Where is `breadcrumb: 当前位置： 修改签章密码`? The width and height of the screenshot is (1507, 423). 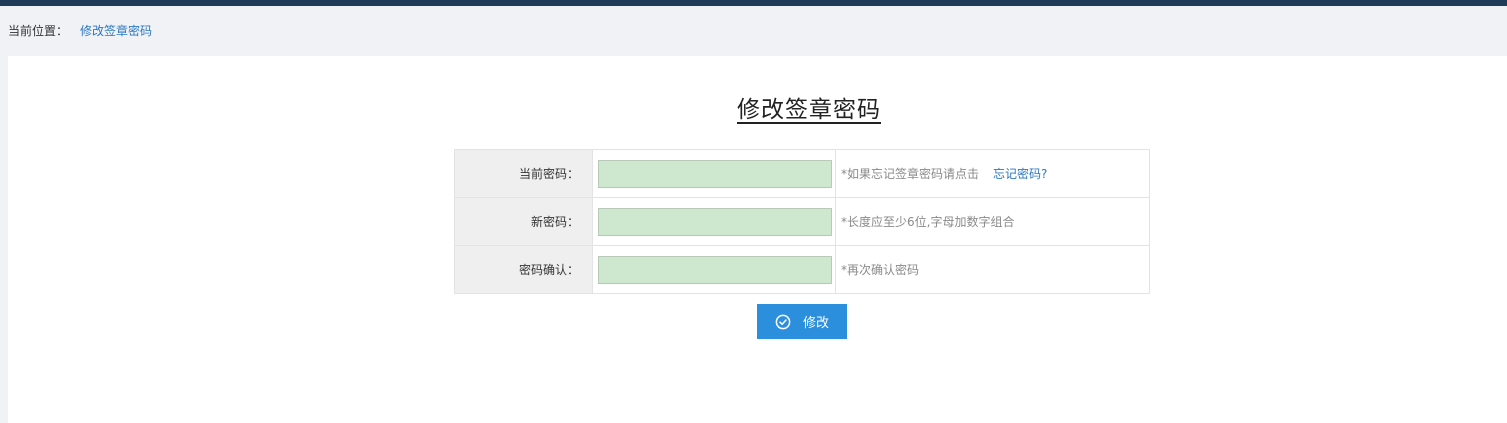
breadcrumb: 当前位置： 修改签章密码 is located at coordinates (80, 31).